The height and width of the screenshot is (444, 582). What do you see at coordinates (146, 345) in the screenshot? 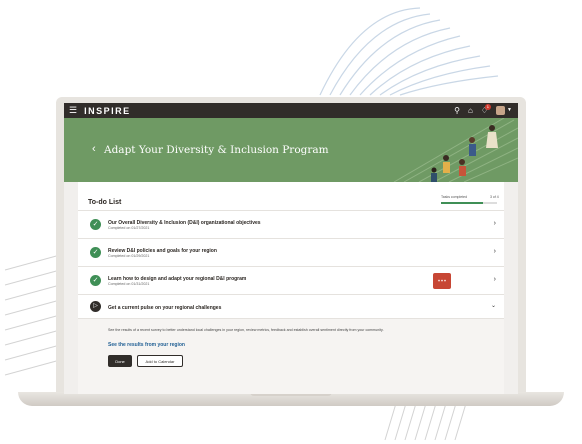
I see `see-results-link: See the results from your region` at bounding box center [146, 345].